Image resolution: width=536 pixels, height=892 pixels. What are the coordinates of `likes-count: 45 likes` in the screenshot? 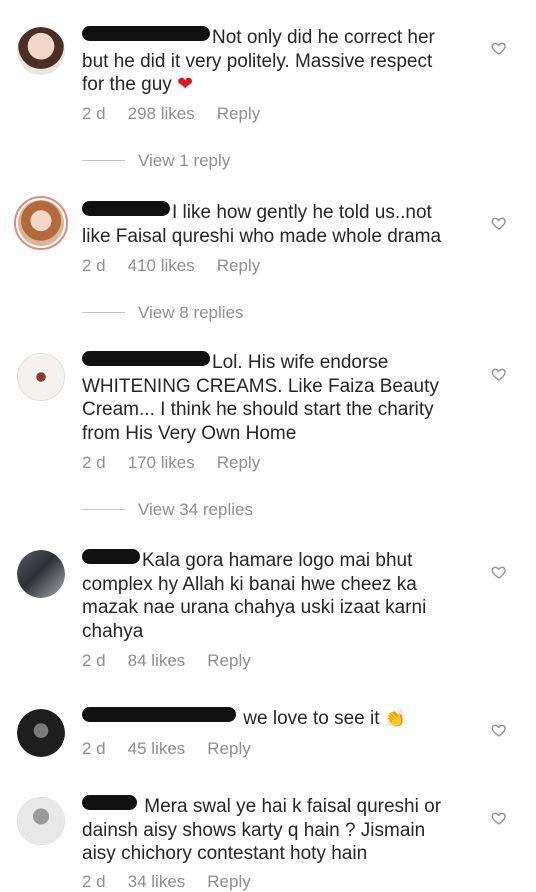 It's located at (157, 749).